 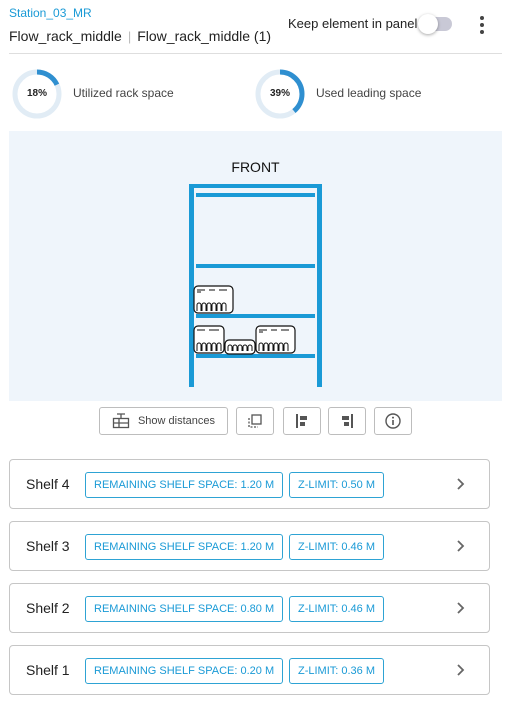 I want to click on crop-select-button, so click(x=255, y=421).